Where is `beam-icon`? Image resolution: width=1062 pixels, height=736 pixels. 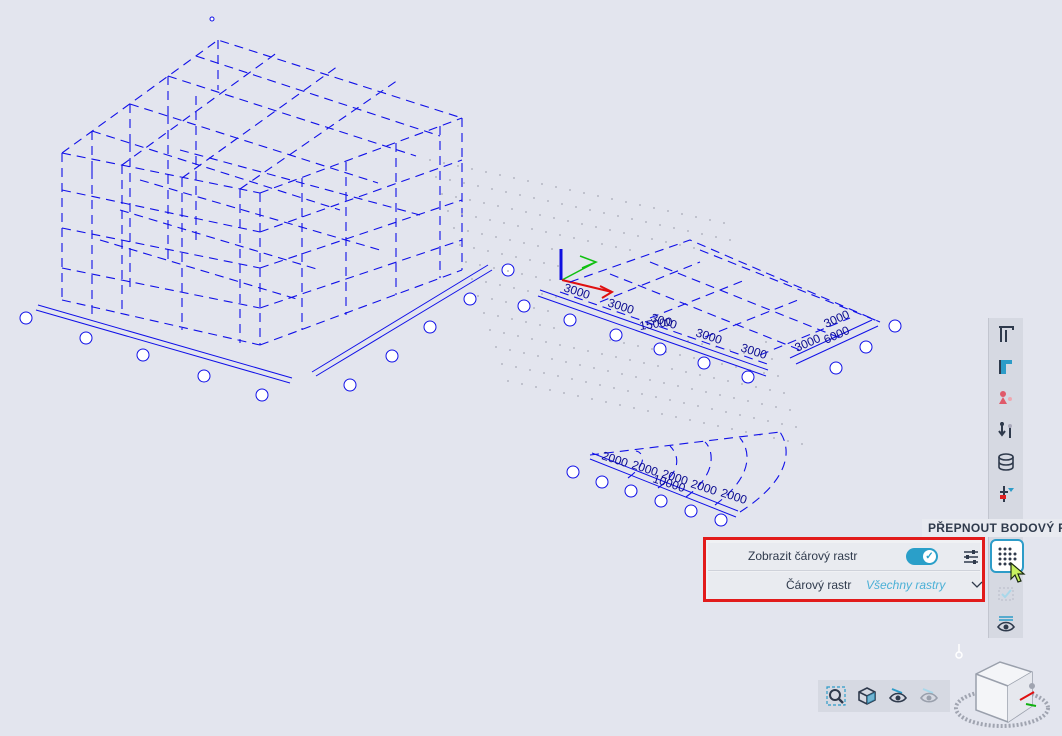
beam-icon is located at coordinates (1006, 334).